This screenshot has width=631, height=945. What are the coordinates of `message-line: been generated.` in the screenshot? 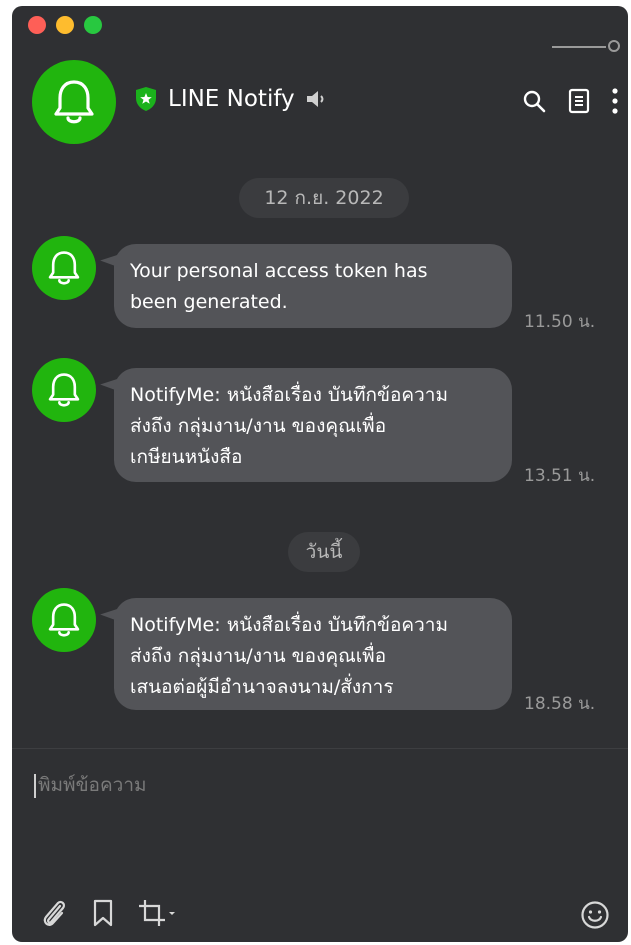 It's located at (209, 302).